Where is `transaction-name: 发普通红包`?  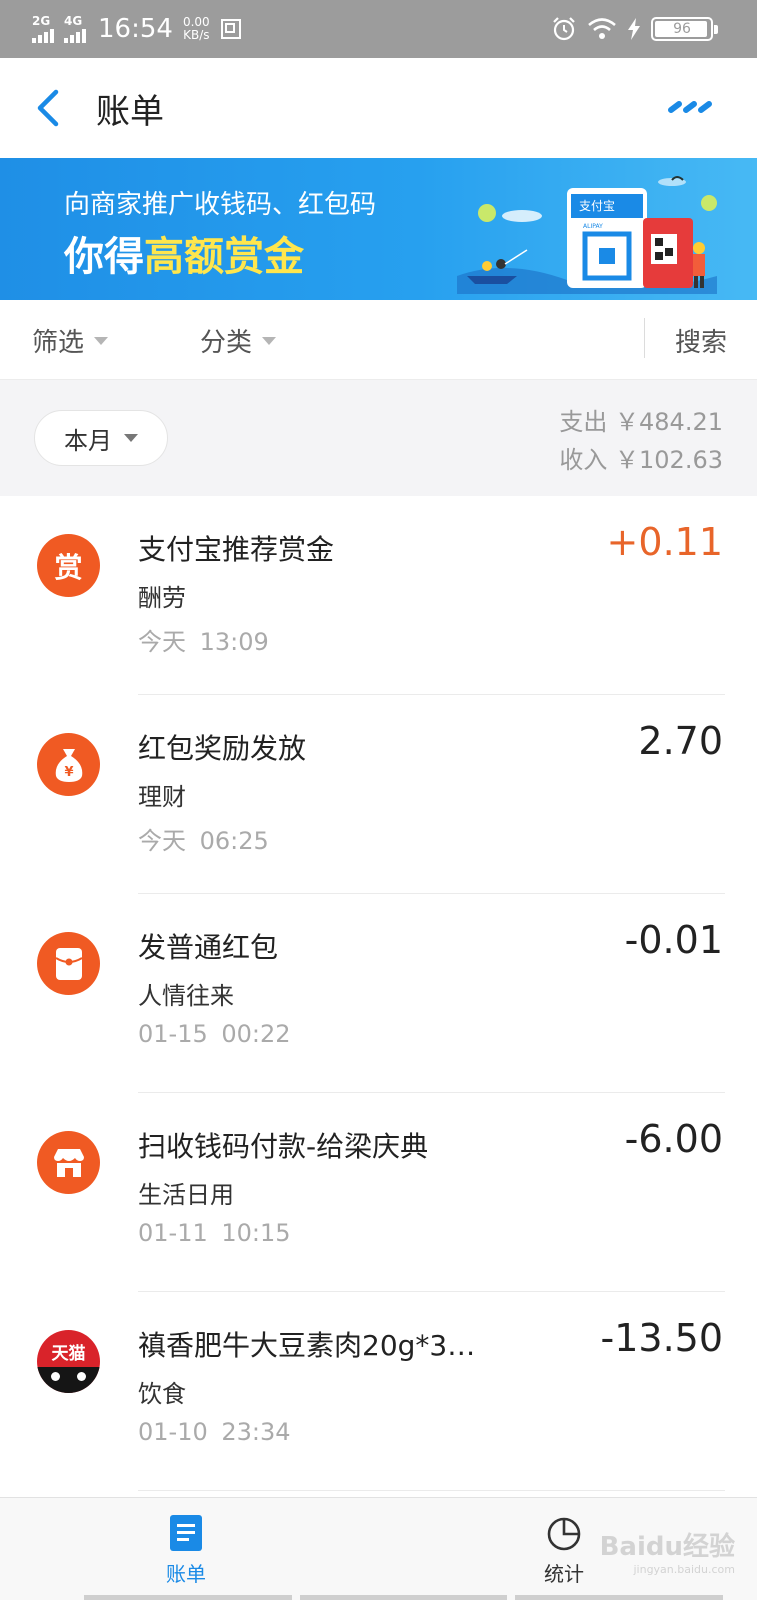 transaction-name: 发普通红包 is located at coordinates (208, 947).